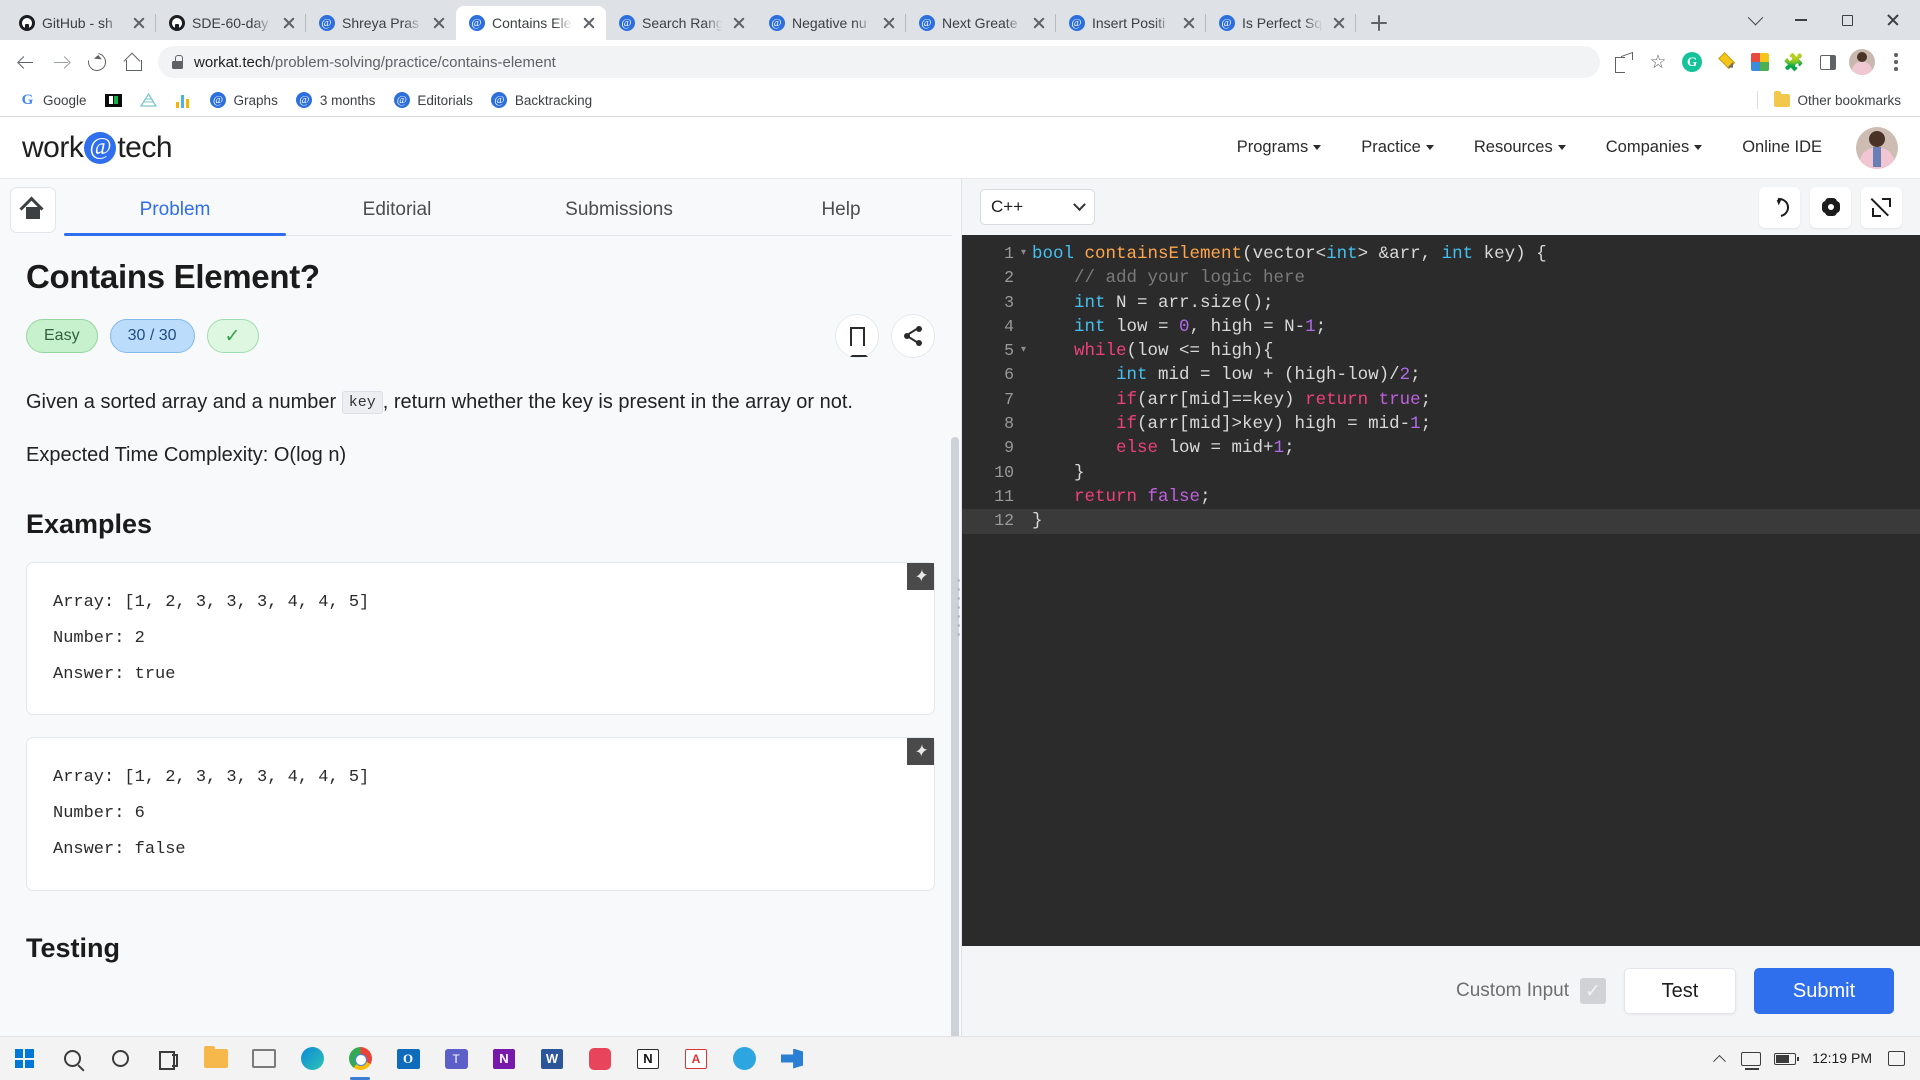 This screenshot has width=1920, height=1080. I want to click on outlook-button: O, so click(408, 1058).